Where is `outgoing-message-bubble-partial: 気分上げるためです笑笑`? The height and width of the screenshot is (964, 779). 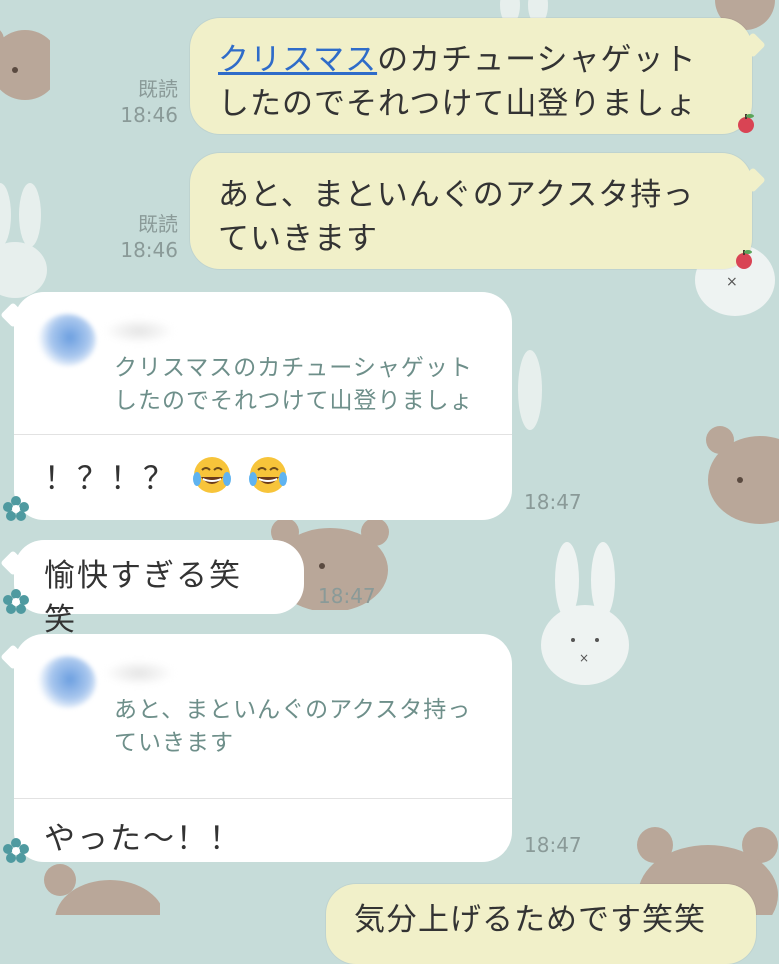
outgoing-message-bubble-partial: 気分上げるためです笑笑 is located at coordinates (541, 924).